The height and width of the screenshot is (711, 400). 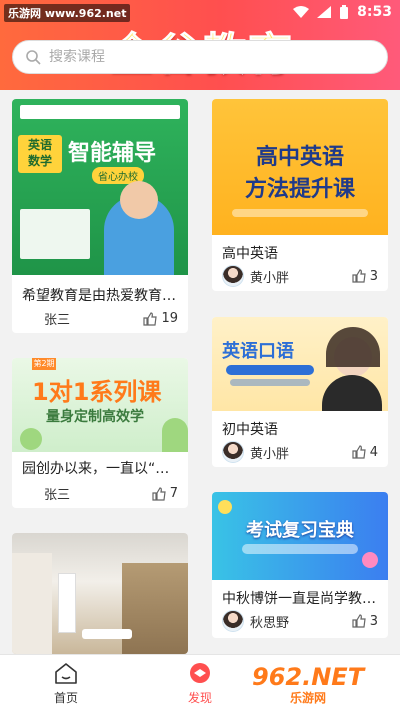 I want to click on thumb-headline-2: 方法提升课, so click(x=299, y=189).